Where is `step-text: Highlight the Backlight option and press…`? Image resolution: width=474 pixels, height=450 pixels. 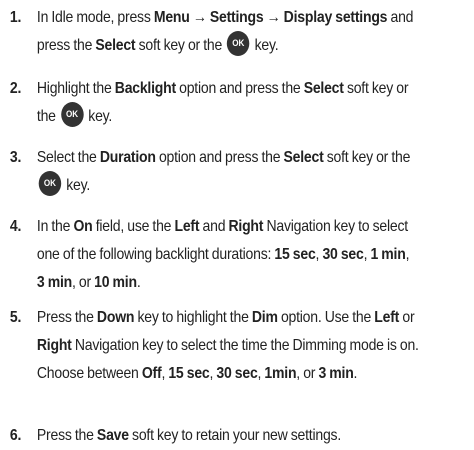
step-text: Highlight the Backlight option and press… is located at coordinates (222, 104).